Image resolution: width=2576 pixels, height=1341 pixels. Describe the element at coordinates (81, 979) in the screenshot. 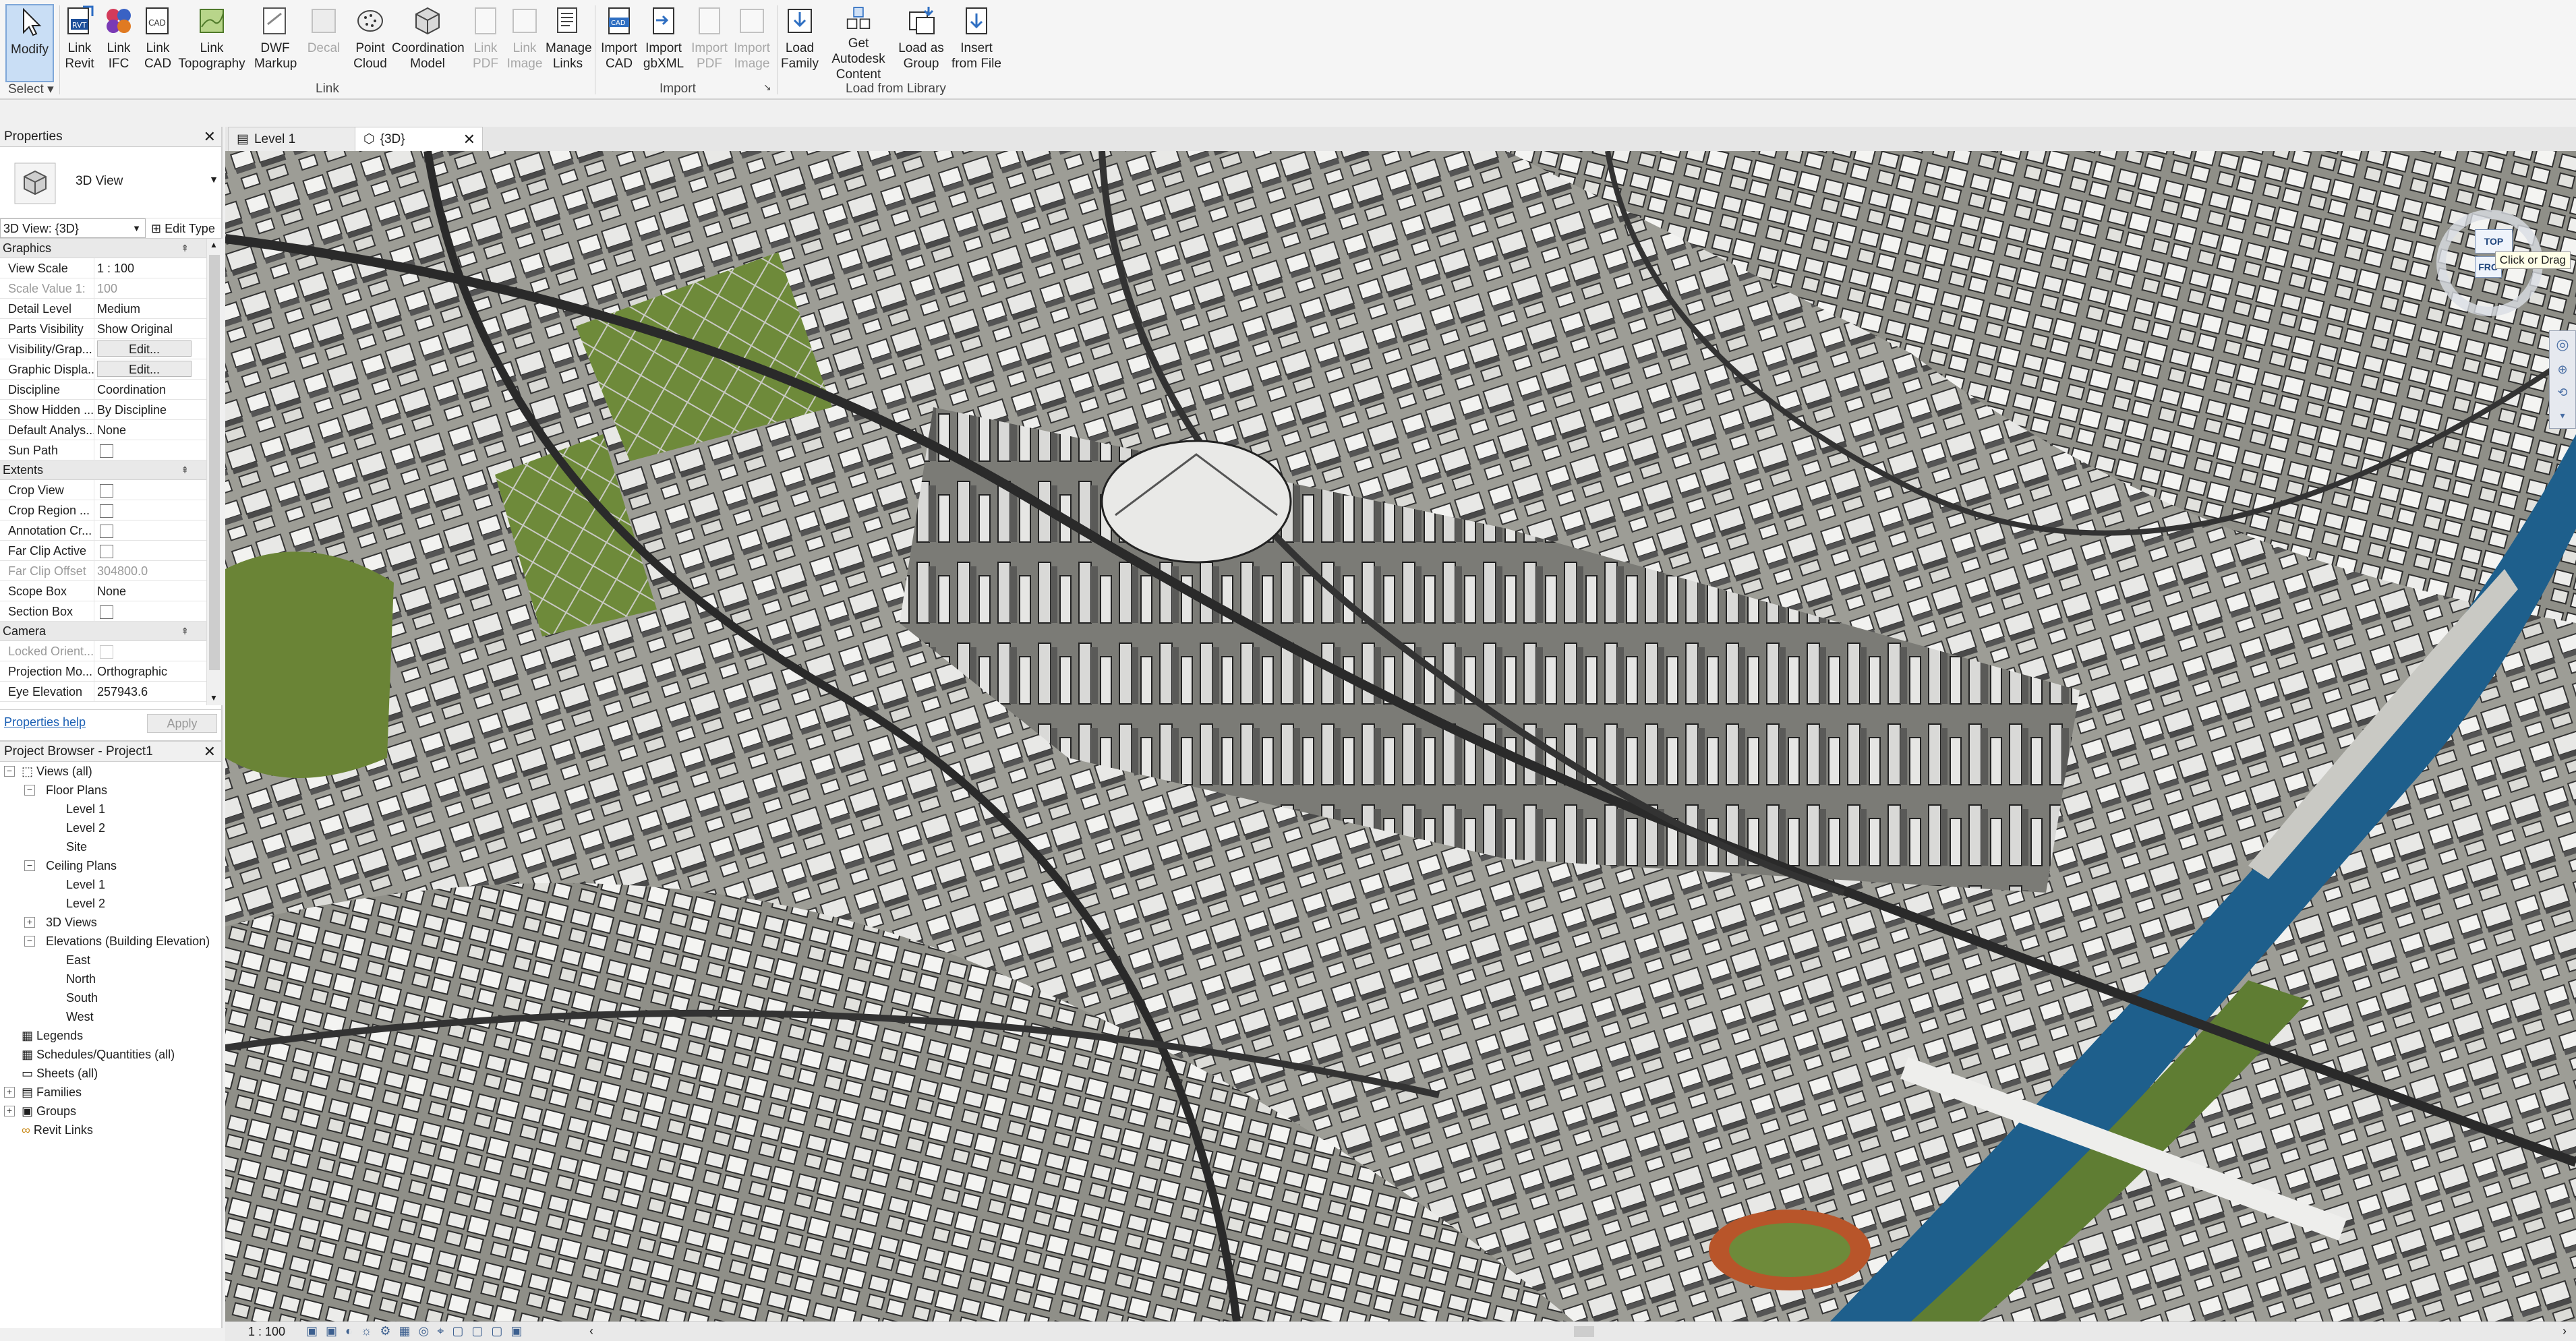

I see `tree-elevation-north: North` at that location.